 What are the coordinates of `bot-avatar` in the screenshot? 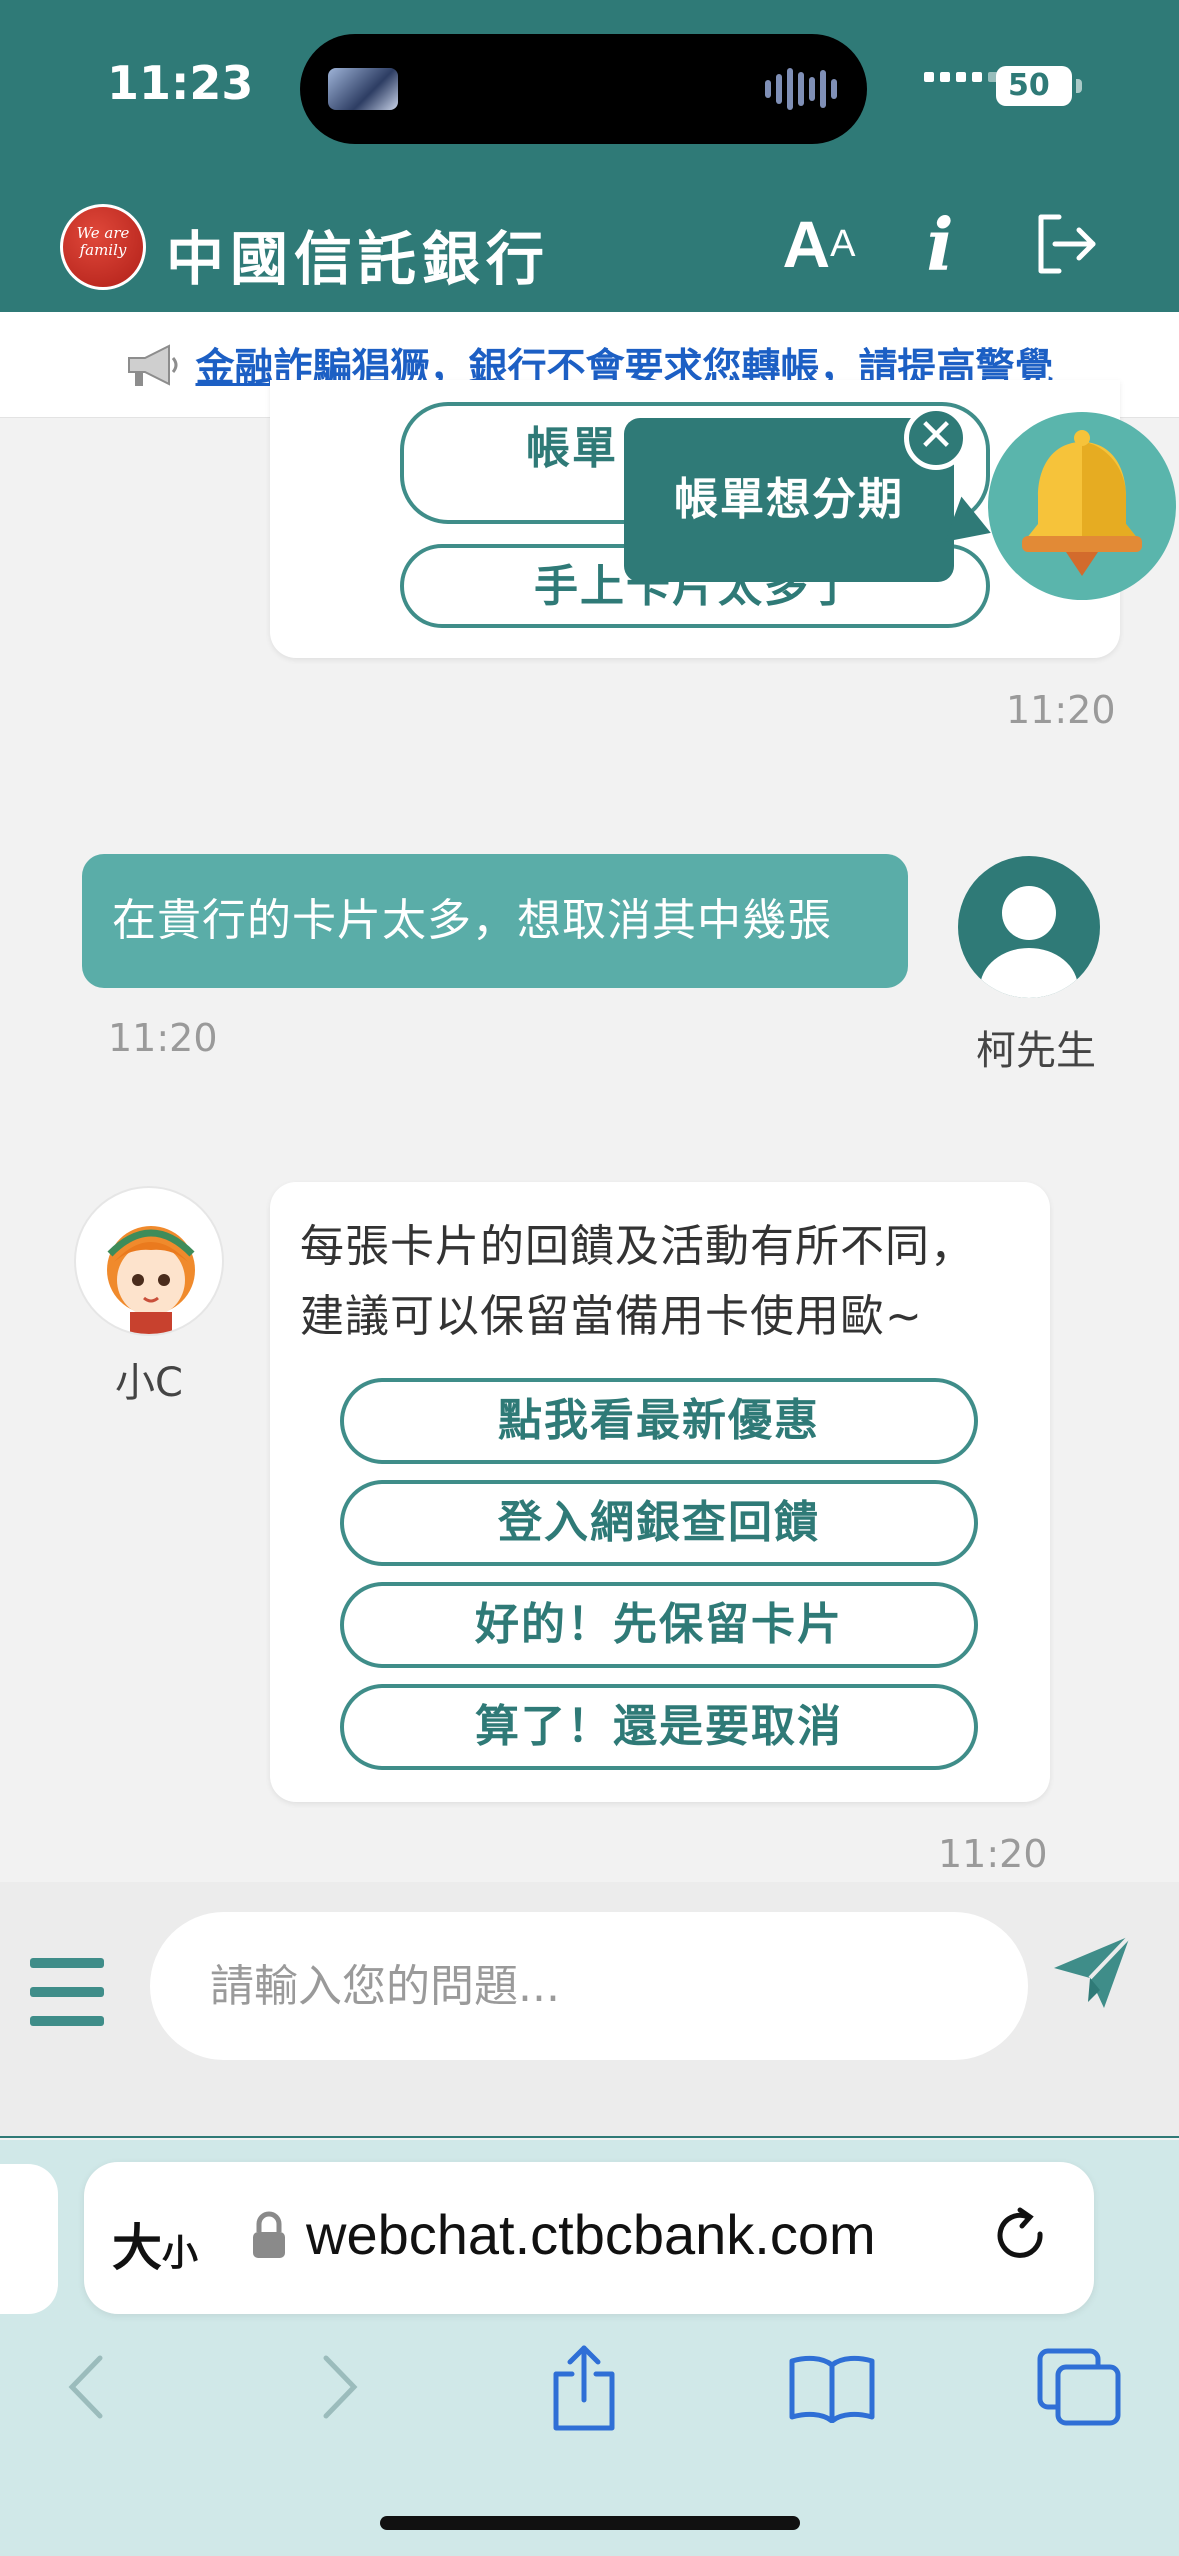 It's located at (149, 1261).